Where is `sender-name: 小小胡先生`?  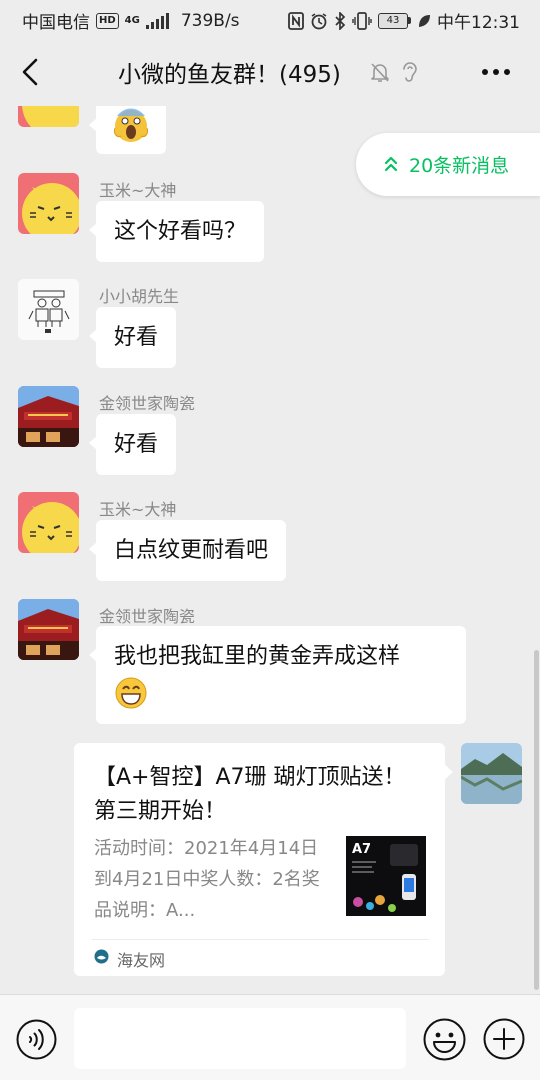
sender-name: 小小胡先生 is located at coordinates (139, 296).